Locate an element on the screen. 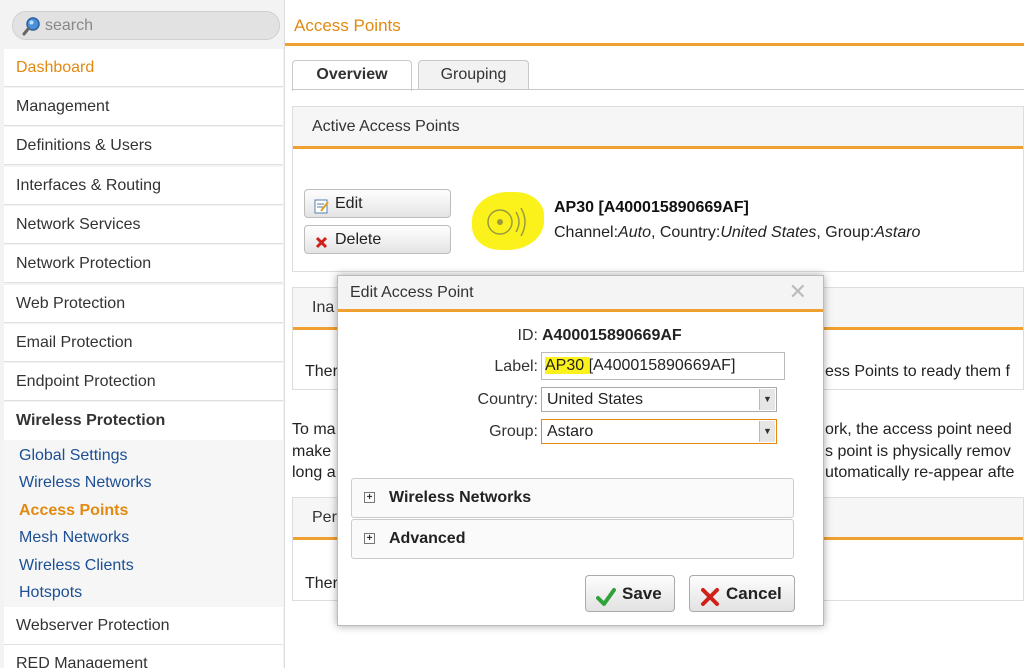 This screenshot has width=1024, height=668. subnav-item-access-points: Access Points is located at coordinates (73, 511).